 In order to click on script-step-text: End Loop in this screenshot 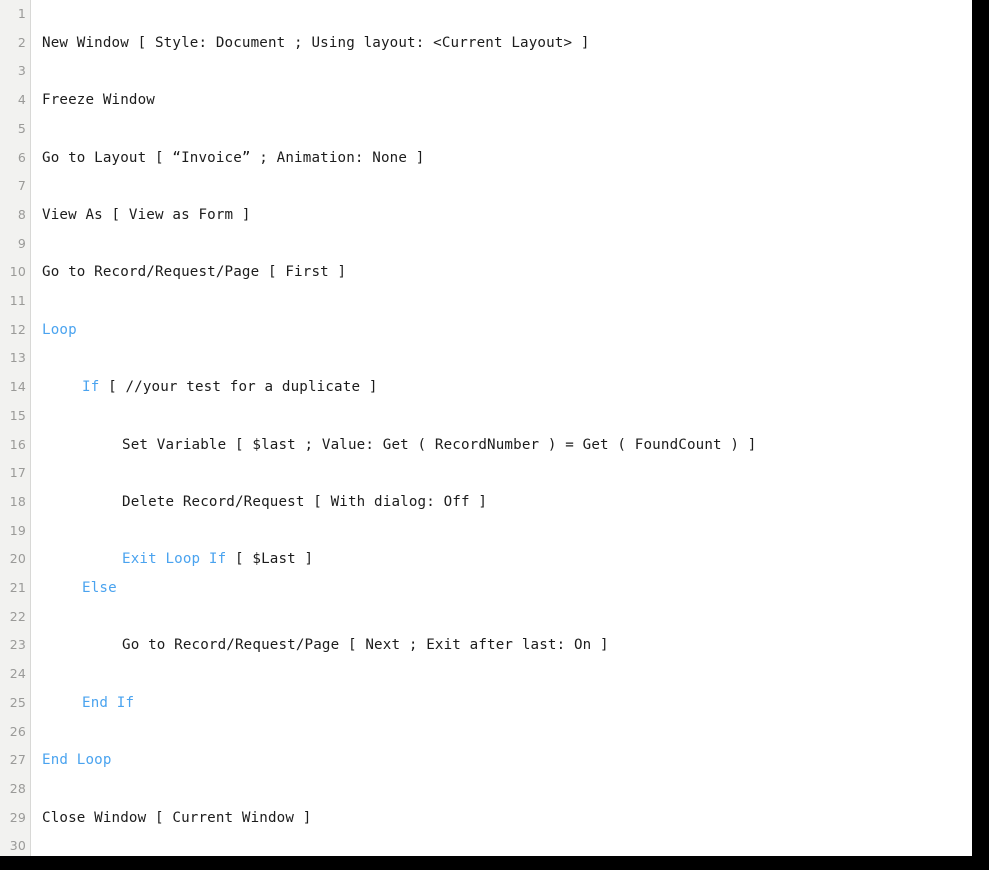, I will do `click(77, 760)`.